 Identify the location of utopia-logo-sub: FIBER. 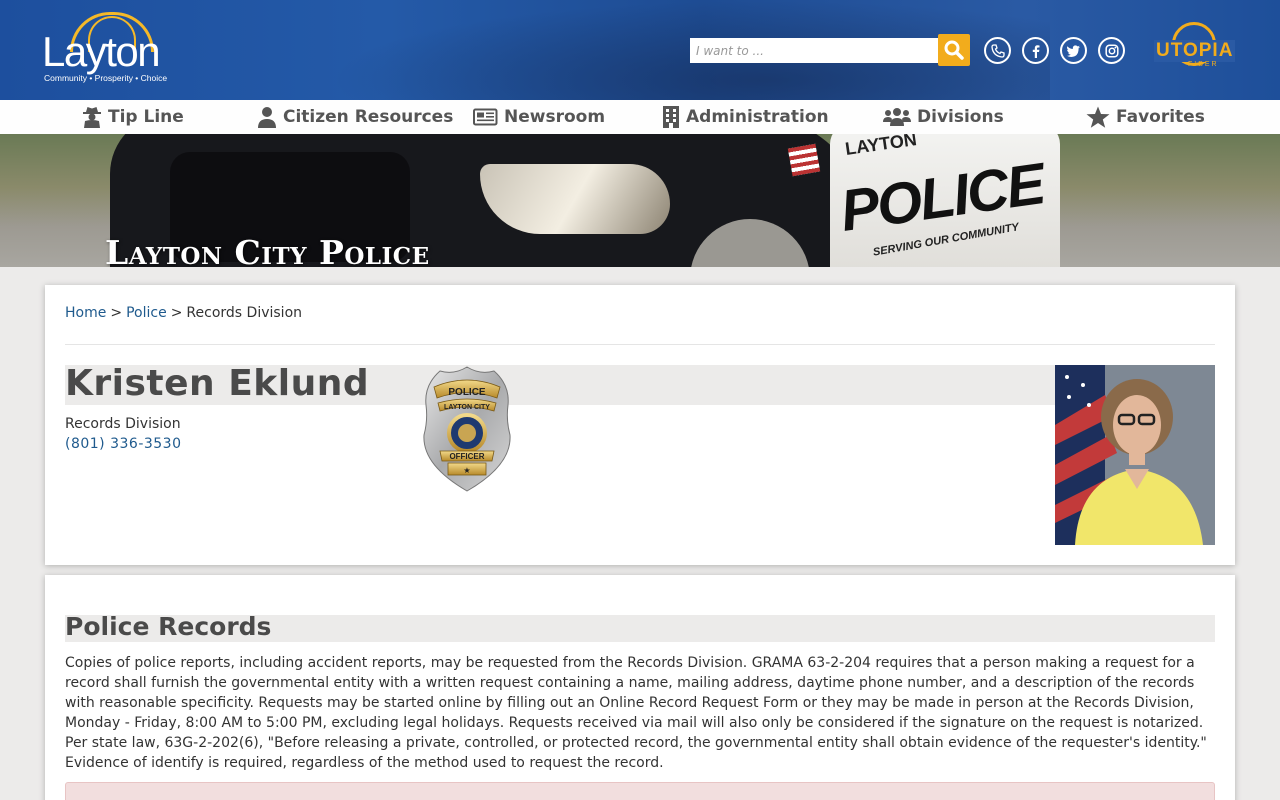
(1203, 64).